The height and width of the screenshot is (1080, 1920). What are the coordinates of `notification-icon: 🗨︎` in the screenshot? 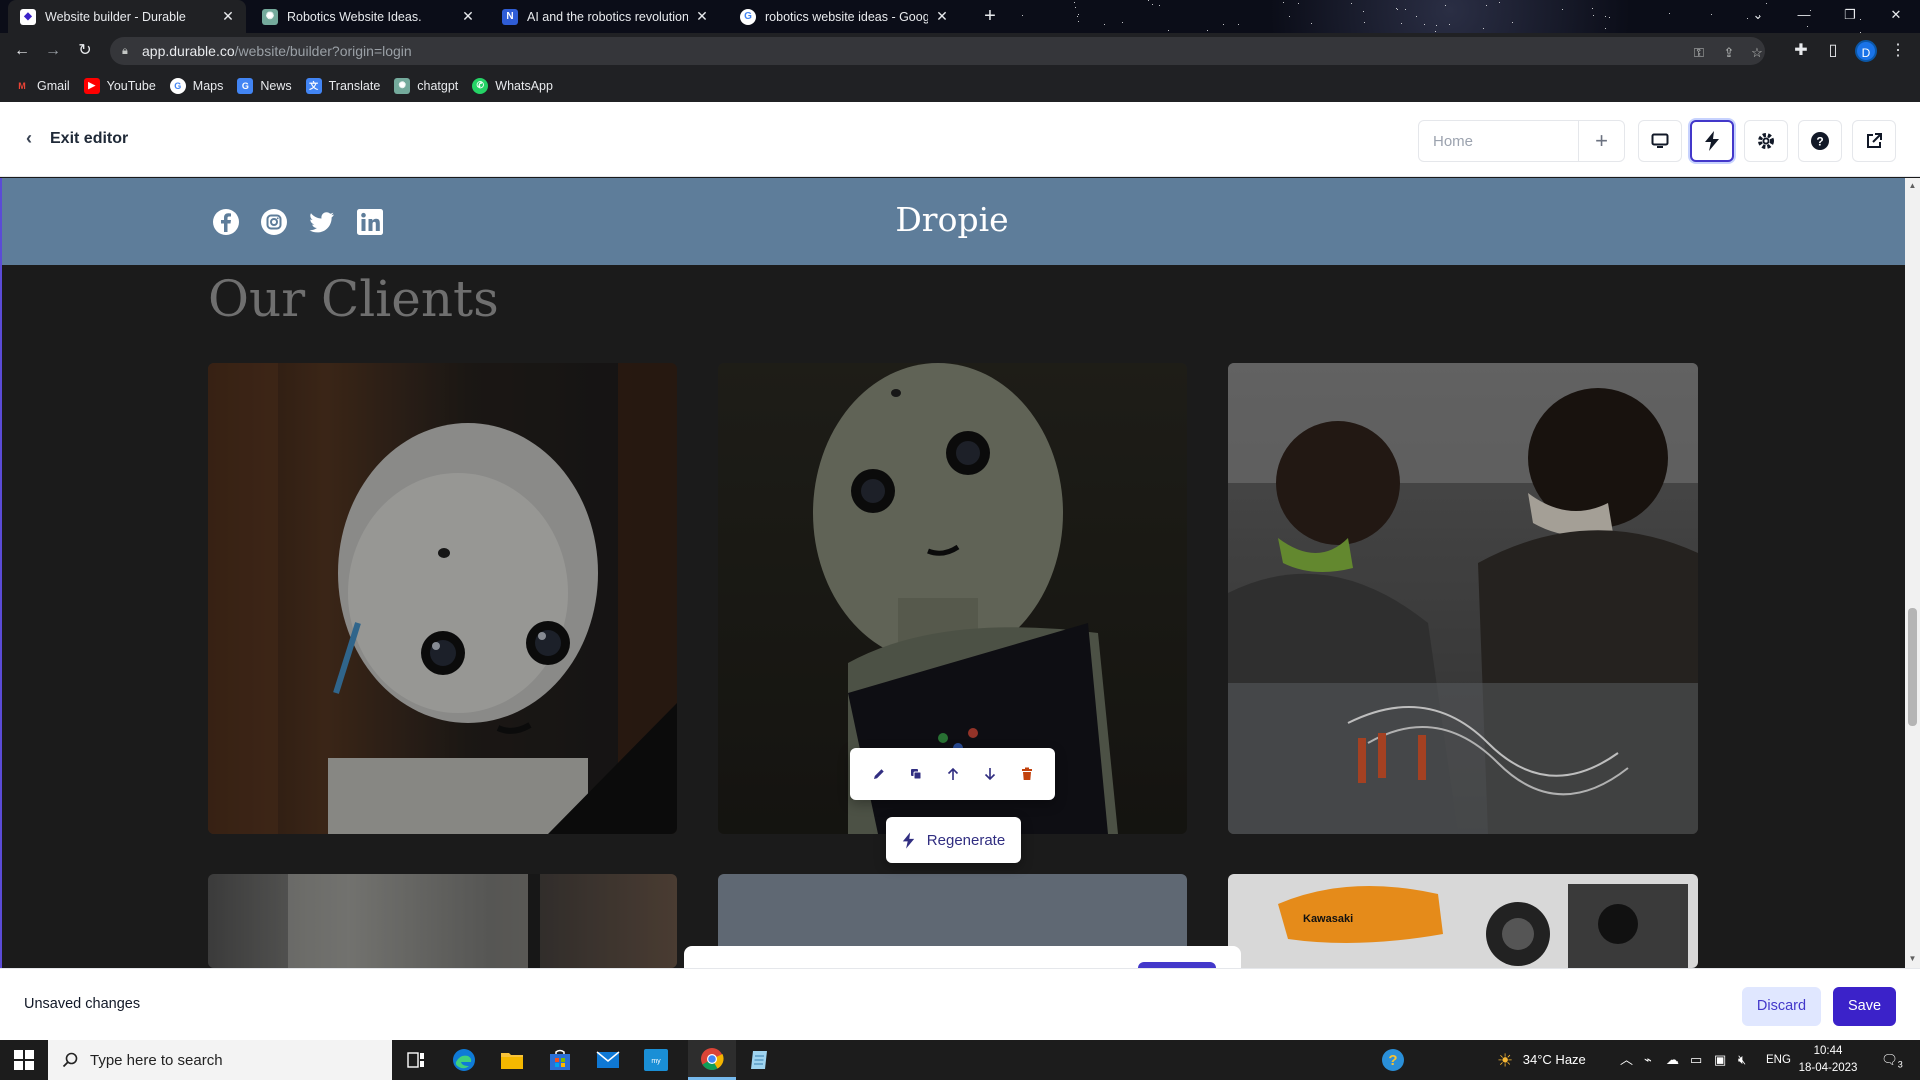 It's located at (1889, 1059).